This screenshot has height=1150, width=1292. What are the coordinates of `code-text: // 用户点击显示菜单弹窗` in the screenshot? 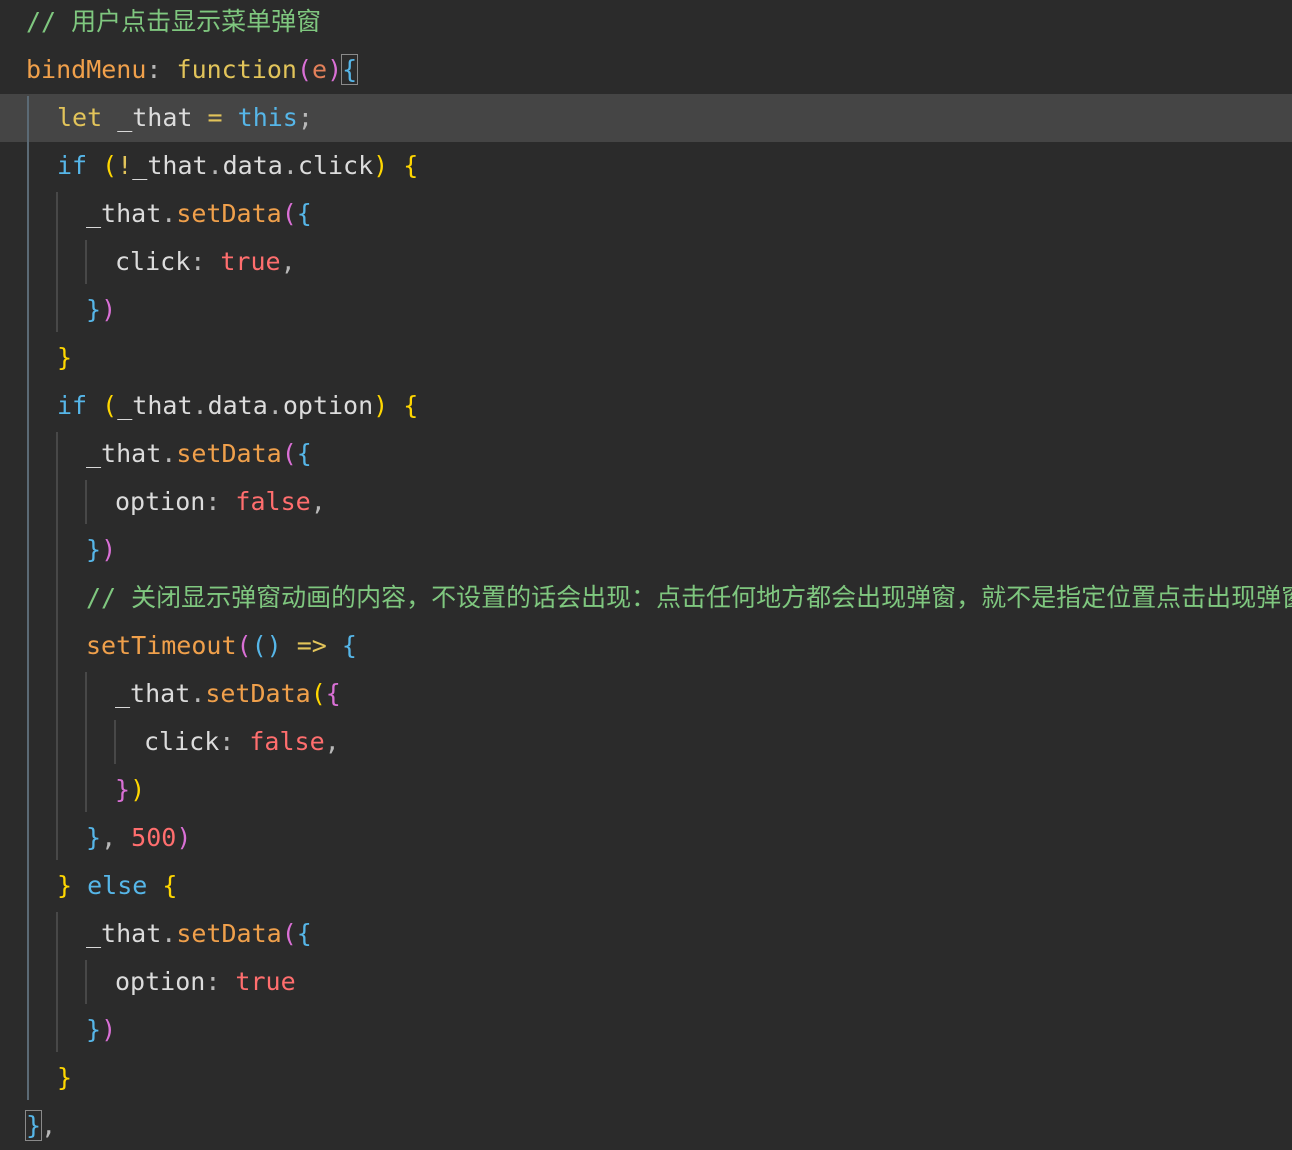 It's located at (173, 23).